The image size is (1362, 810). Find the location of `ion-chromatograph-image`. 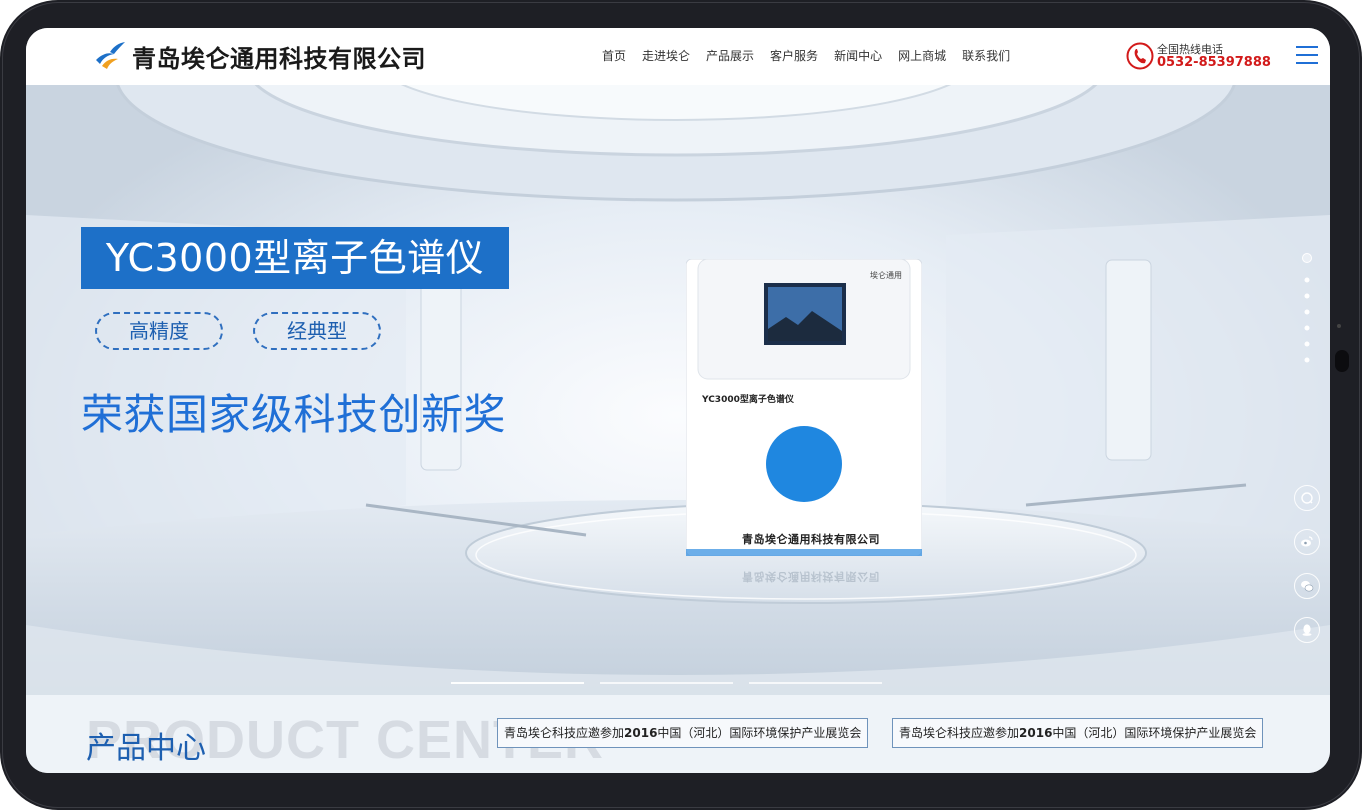

ion-chromatograph-image is located at coordinates (804, 407).